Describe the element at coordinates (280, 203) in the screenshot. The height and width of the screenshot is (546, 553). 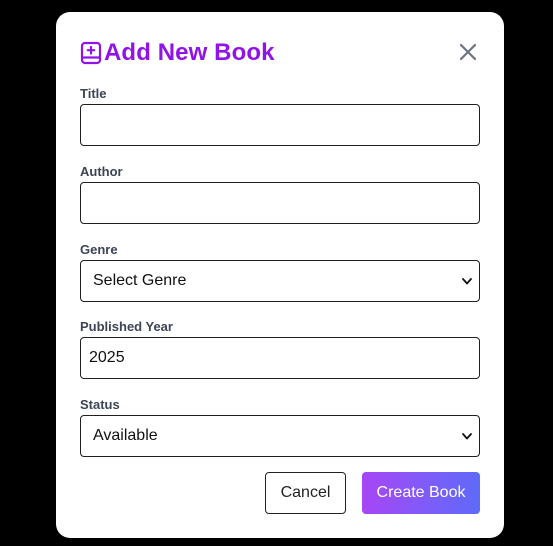
I see `author-input` at that location.